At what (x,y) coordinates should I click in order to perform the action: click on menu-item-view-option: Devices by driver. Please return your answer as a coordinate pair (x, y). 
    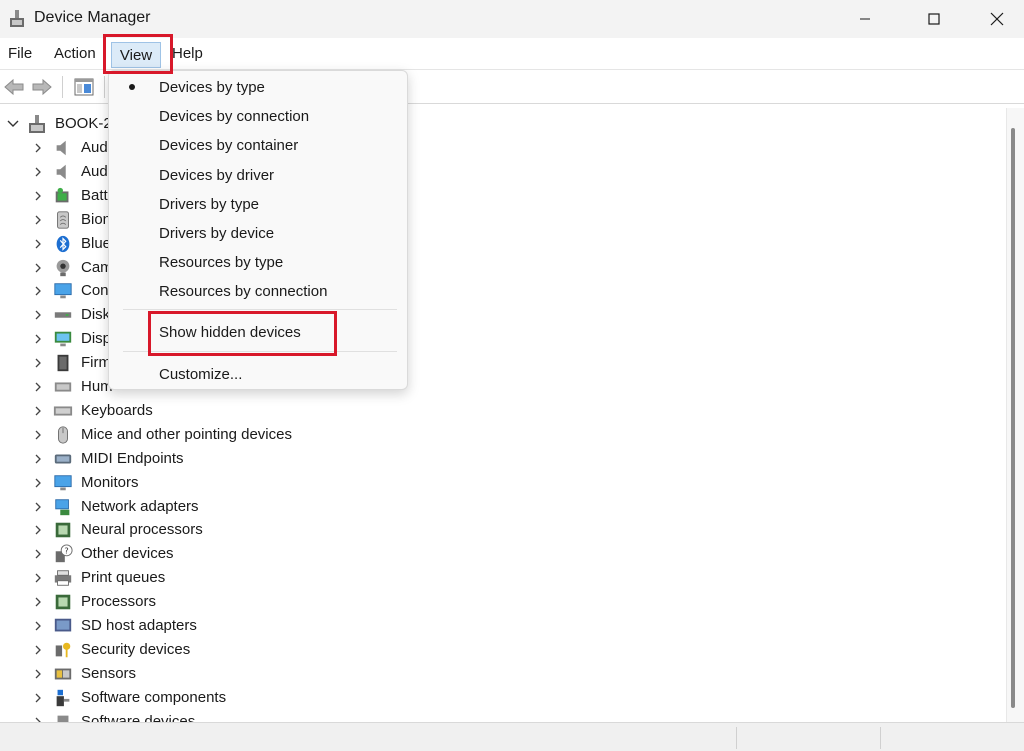
    Looking at the image, I should click on (216, 175).